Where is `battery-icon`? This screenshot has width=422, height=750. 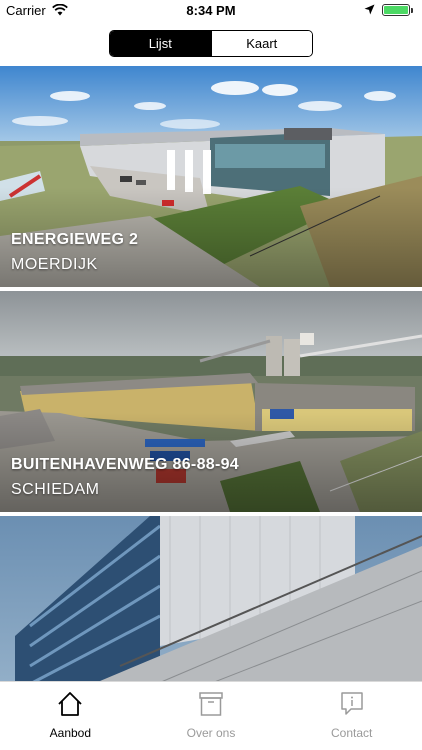
battery-icon is located at coordinates (396, 10).